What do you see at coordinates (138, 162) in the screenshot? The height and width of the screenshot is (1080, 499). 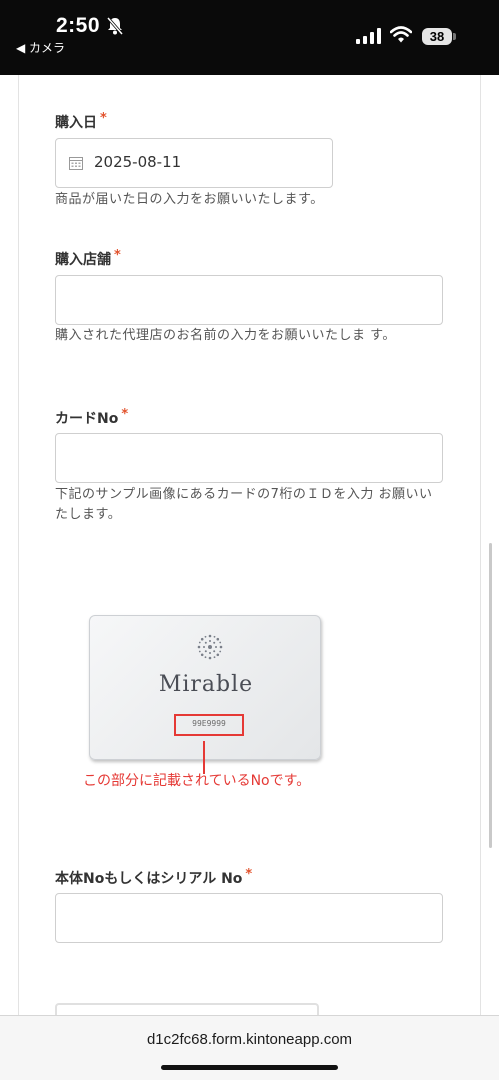 I see `purchase-date-value: 2025-08-11` at bounding box center [138, 162].